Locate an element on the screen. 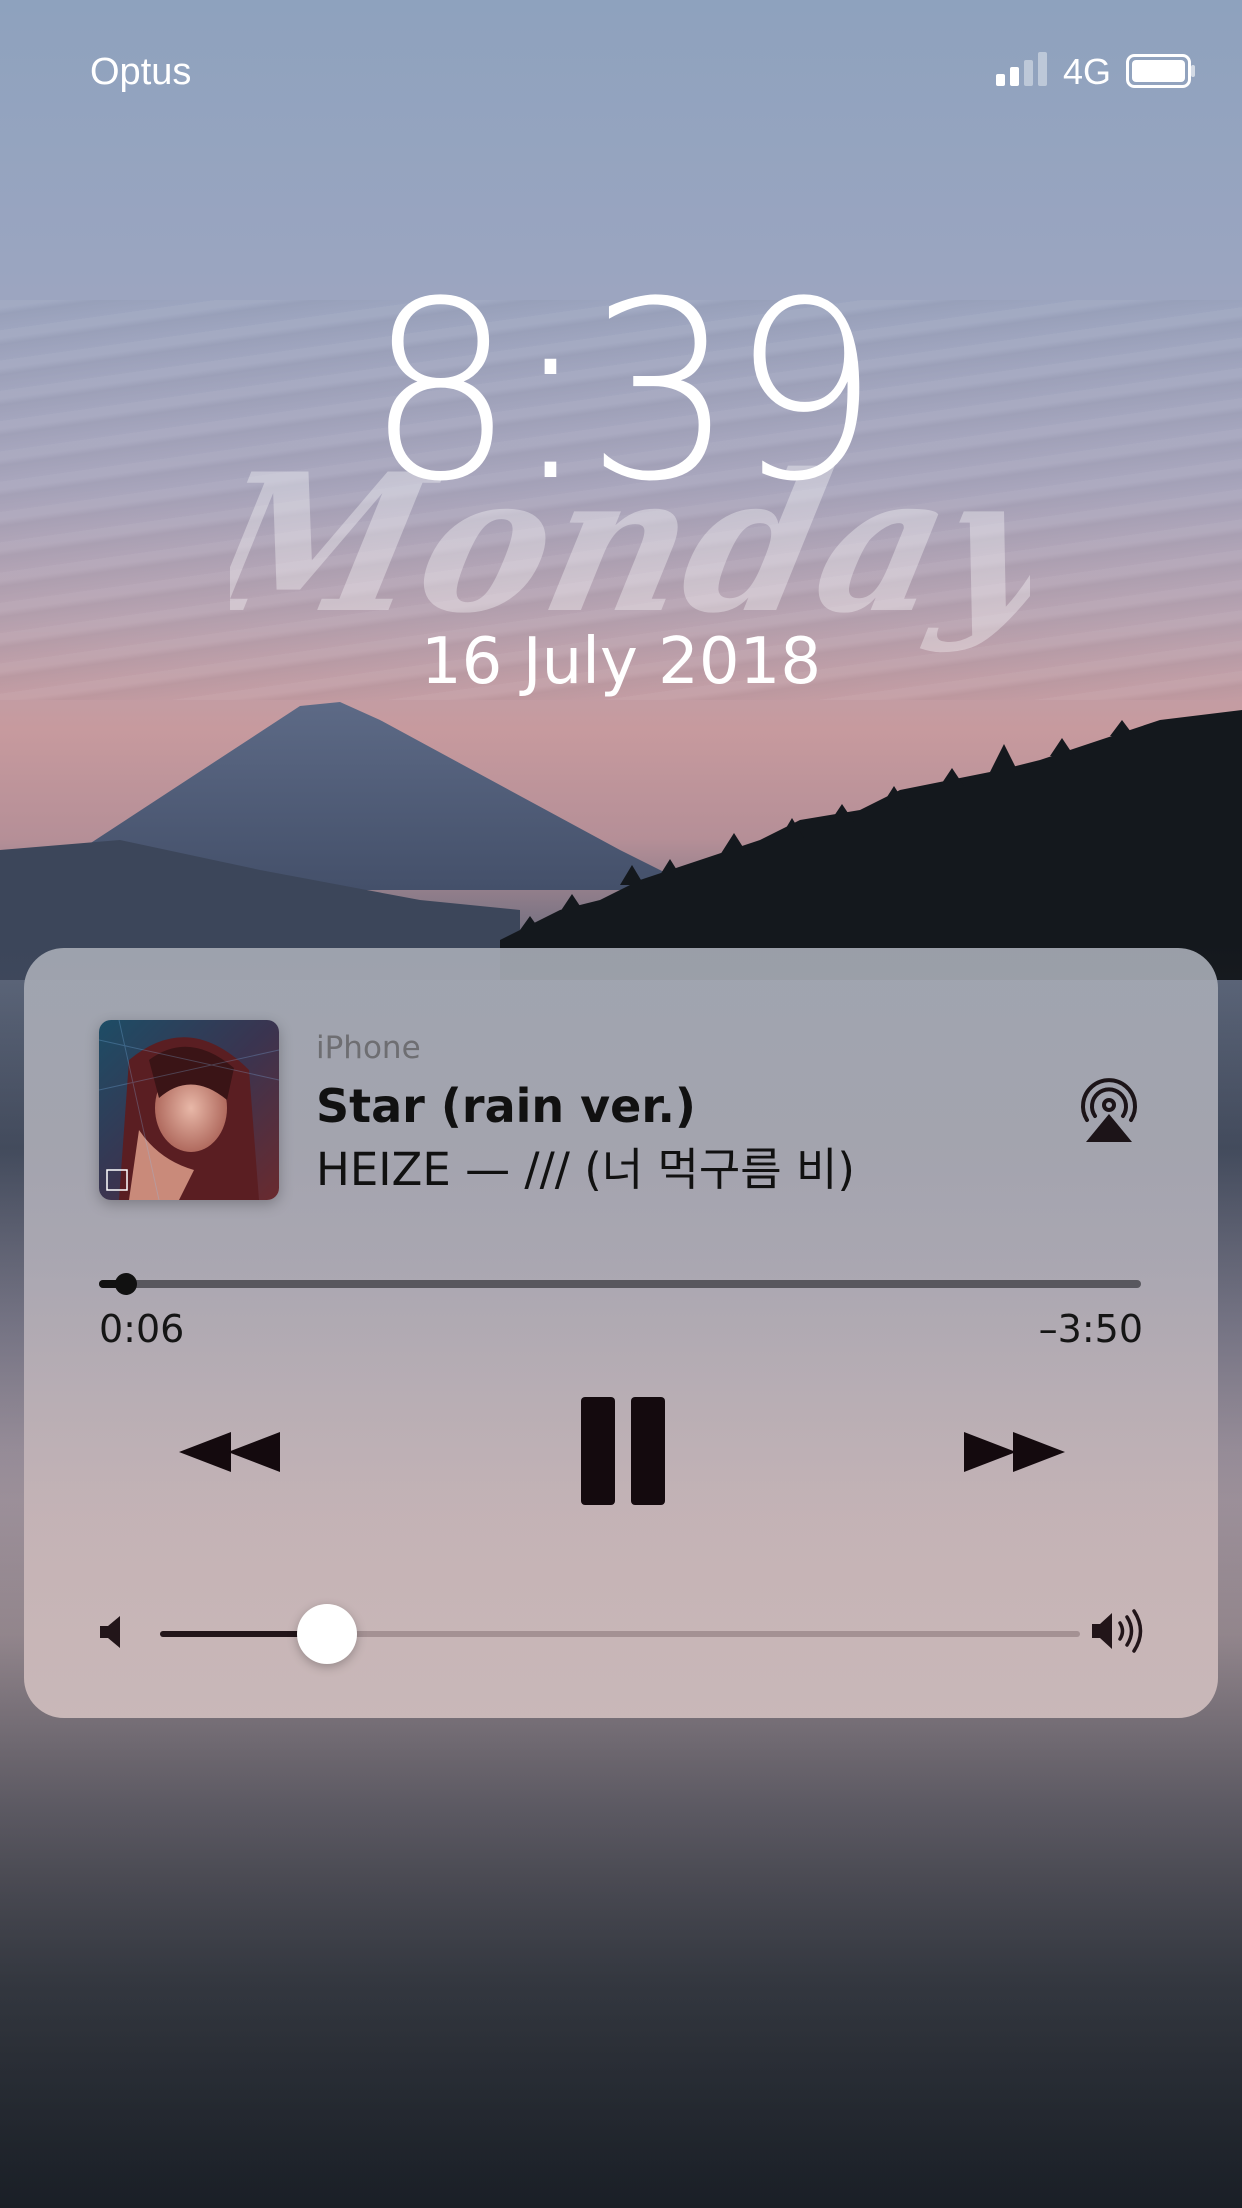 The width and height of the screenshot is (1242, 2208). time-elapsed: 0:06 is located at coordinates (142, 1329).